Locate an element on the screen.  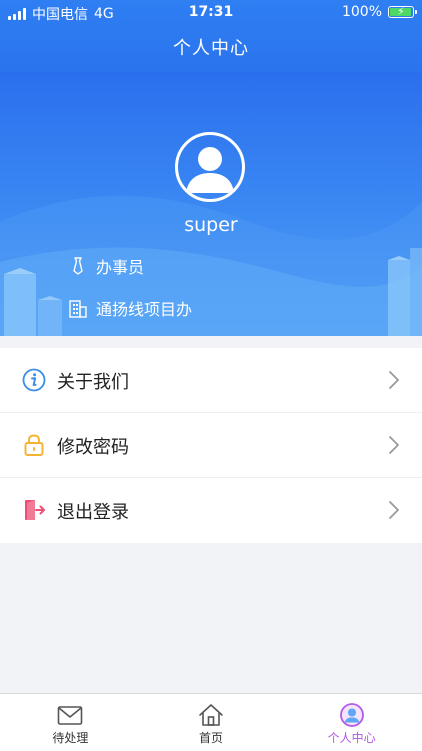
top-bar: 中国电信 4G 17:31 100% ⚡ 个人中心 is located at coordinates (211, 36).